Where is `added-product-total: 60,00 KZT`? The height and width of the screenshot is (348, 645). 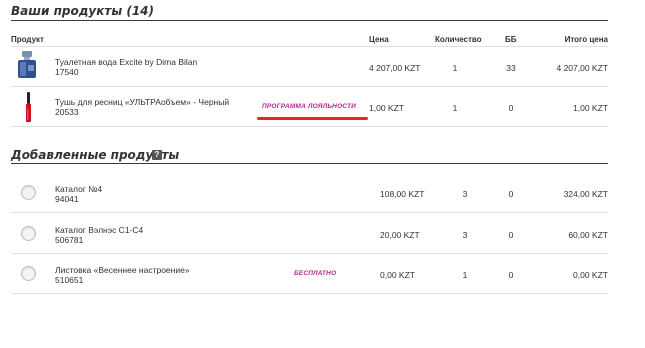
added-product-total: 60,00 KZT is located at coordinates (588, 235).